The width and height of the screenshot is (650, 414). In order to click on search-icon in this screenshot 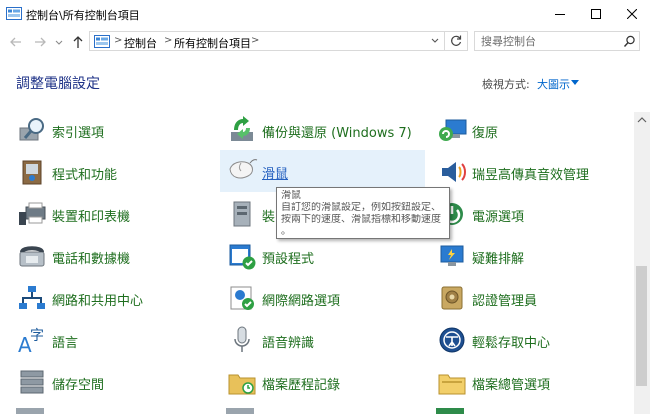, I will do `click(629, 41)`.